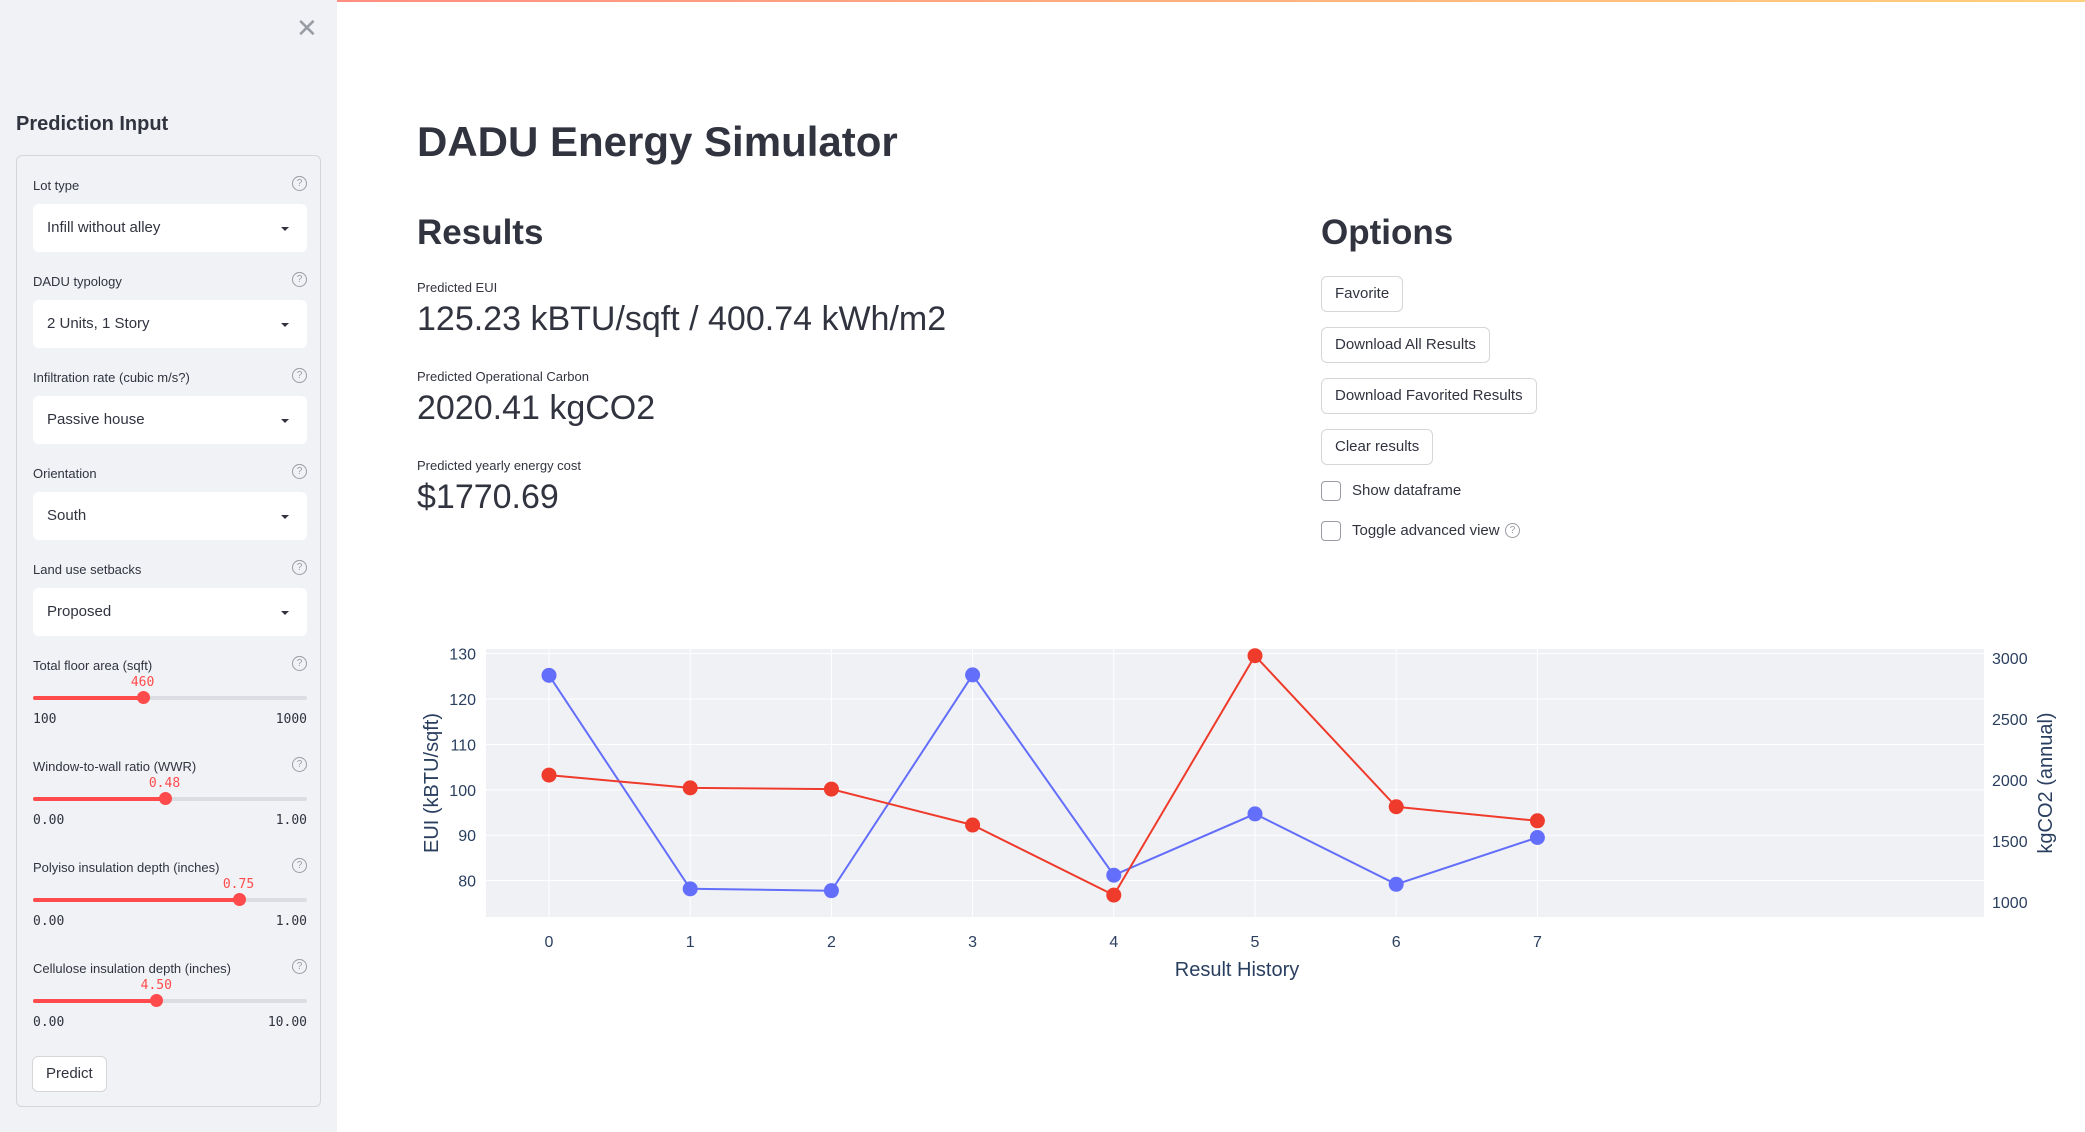  I want to click on select-value: Proposed, so click(79, 611).